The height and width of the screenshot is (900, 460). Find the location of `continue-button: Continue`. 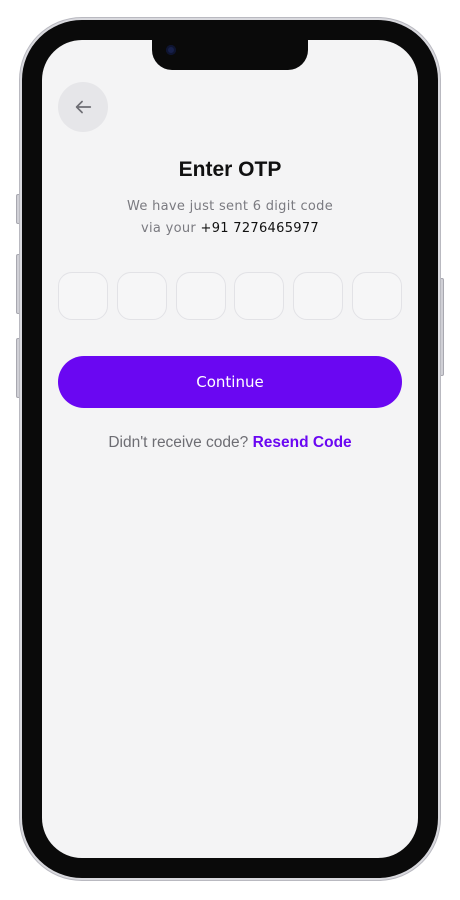

continue-button: Continue is located at coordinates (230, 382).